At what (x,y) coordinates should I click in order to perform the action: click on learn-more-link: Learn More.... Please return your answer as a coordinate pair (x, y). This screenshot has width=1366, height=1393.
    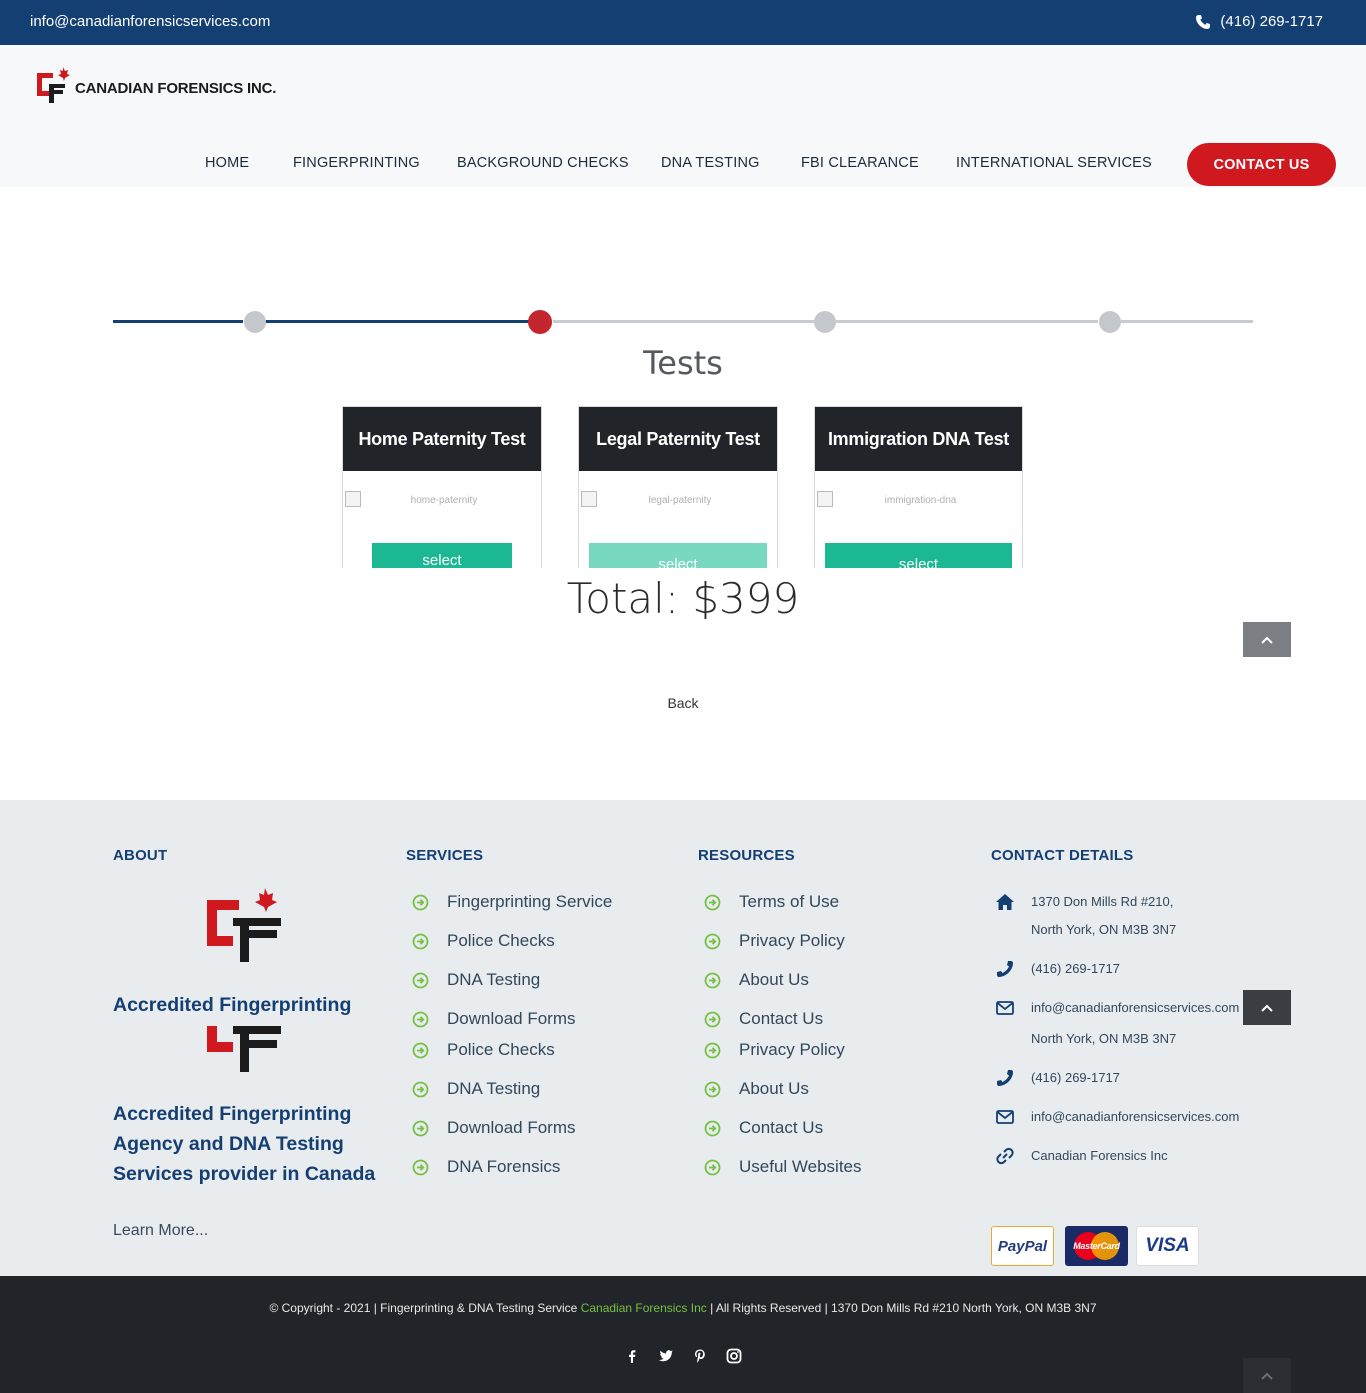
    Looking at the image, I should click on (160, 1231).